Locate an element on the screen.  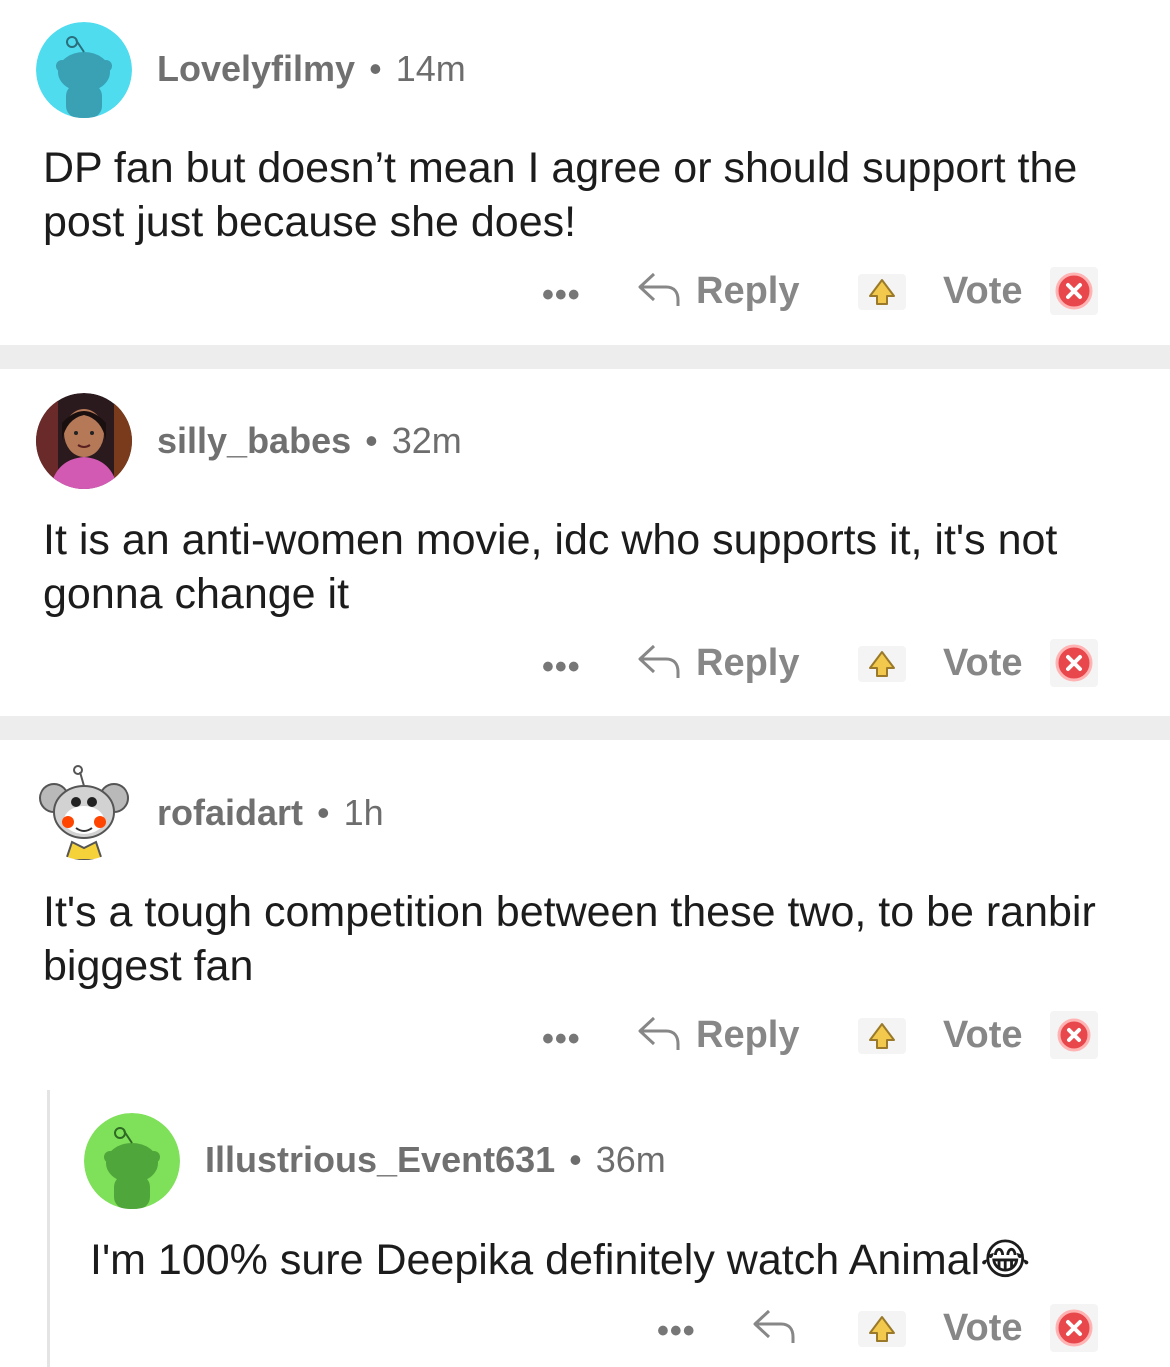
author-name: Lovelyfilmy is located at coordinates (256, 68).